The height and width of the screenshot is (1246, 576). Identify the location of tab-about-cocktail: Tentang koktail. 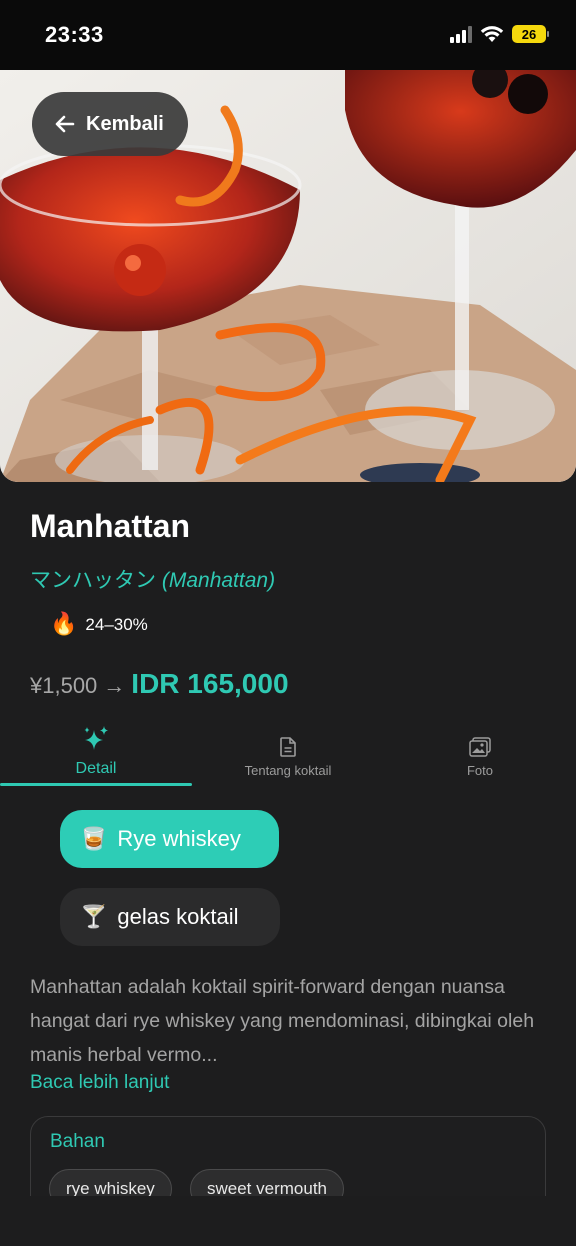
(288, 751).